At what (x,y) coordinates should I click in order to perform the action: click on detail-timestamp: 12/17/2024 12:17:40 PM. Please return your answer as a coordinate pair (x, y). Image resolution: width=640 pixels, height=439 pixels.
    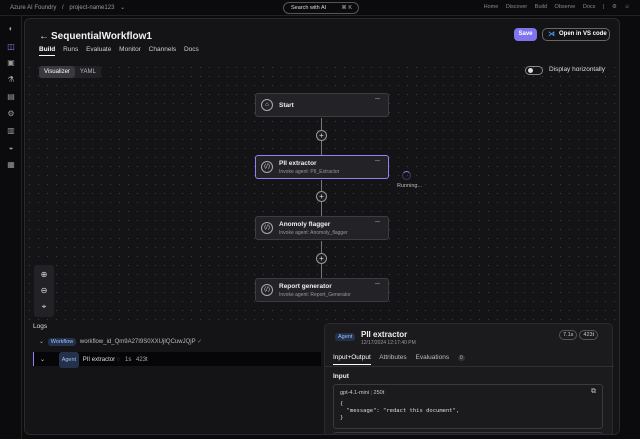
    Looking at the image, I should click on (388, 343).